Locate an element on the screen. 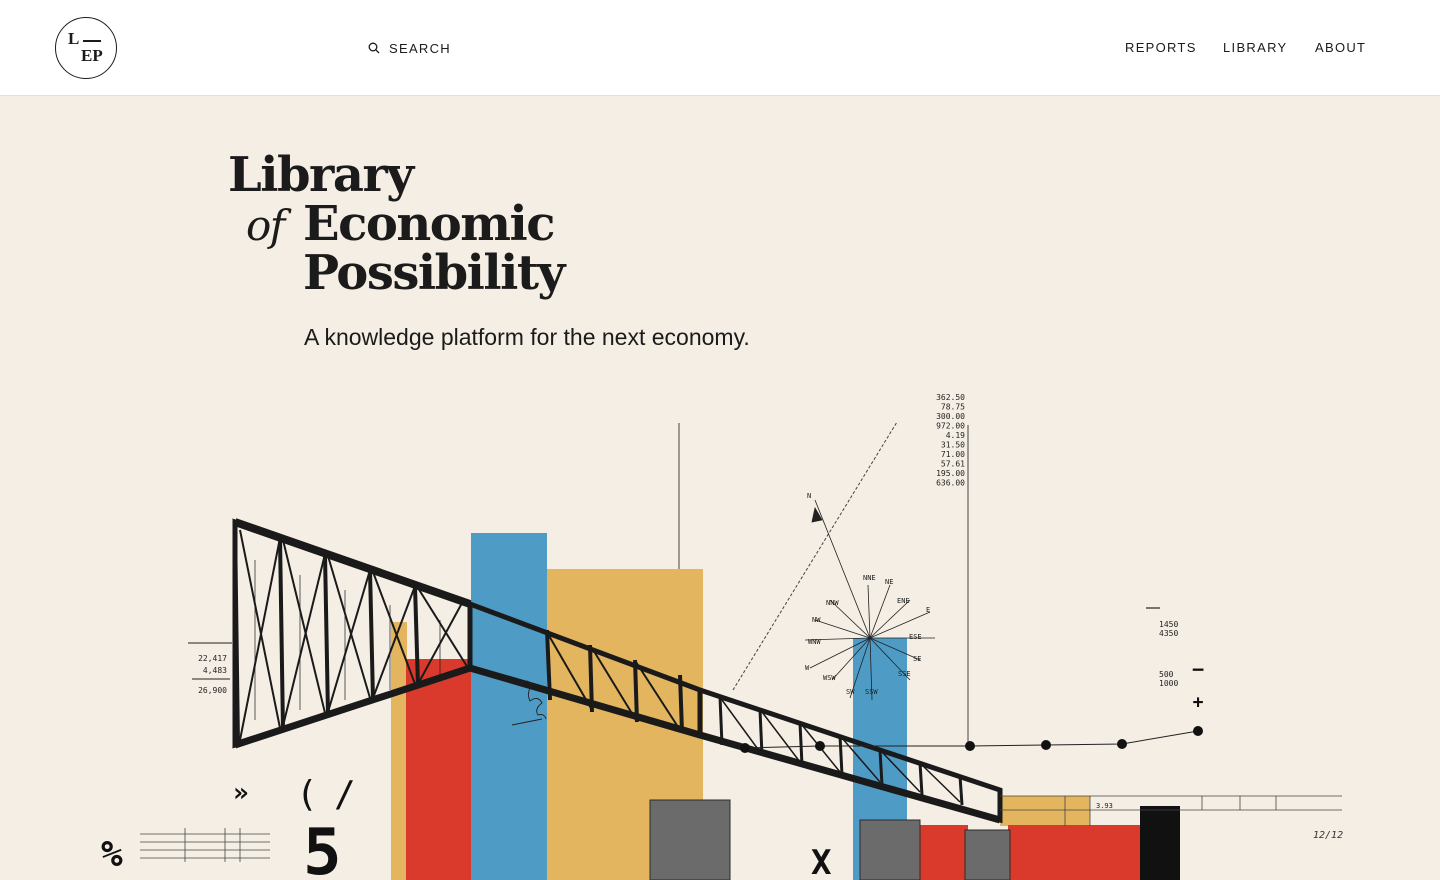 This screenshot has height=880, width=1440. quote-glyph: » is located at coordinates (241, 793).